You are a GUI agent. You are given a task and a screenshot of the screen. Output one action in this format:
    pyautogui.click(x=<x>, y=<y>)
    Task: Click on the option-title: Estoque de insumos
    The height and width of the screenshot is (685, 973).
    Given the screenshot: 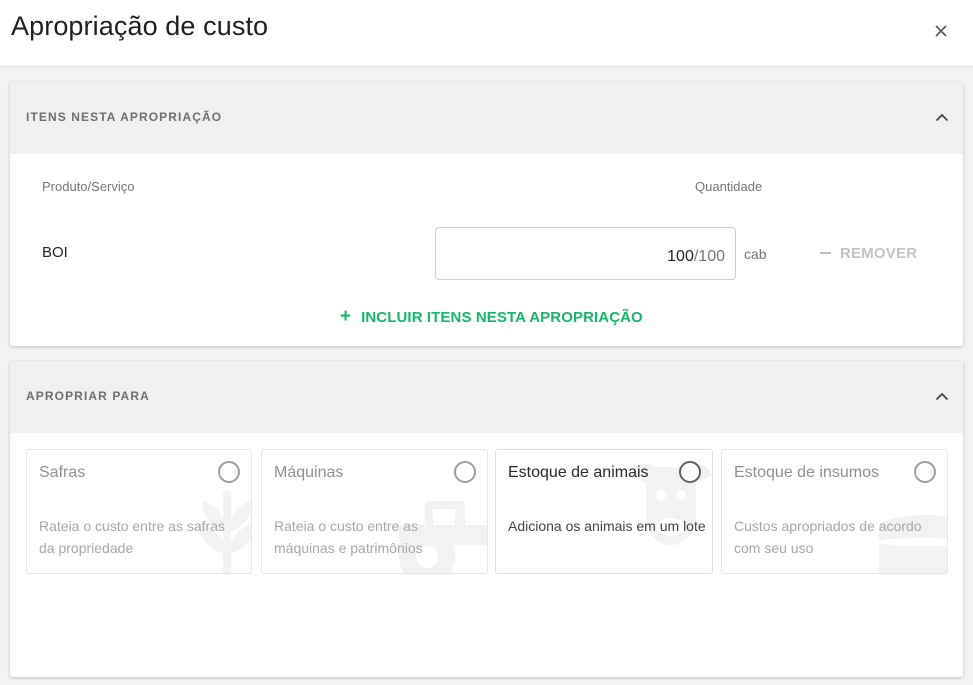 What is the action you would take?
    pyautogui.click(x=806, y=472)
    